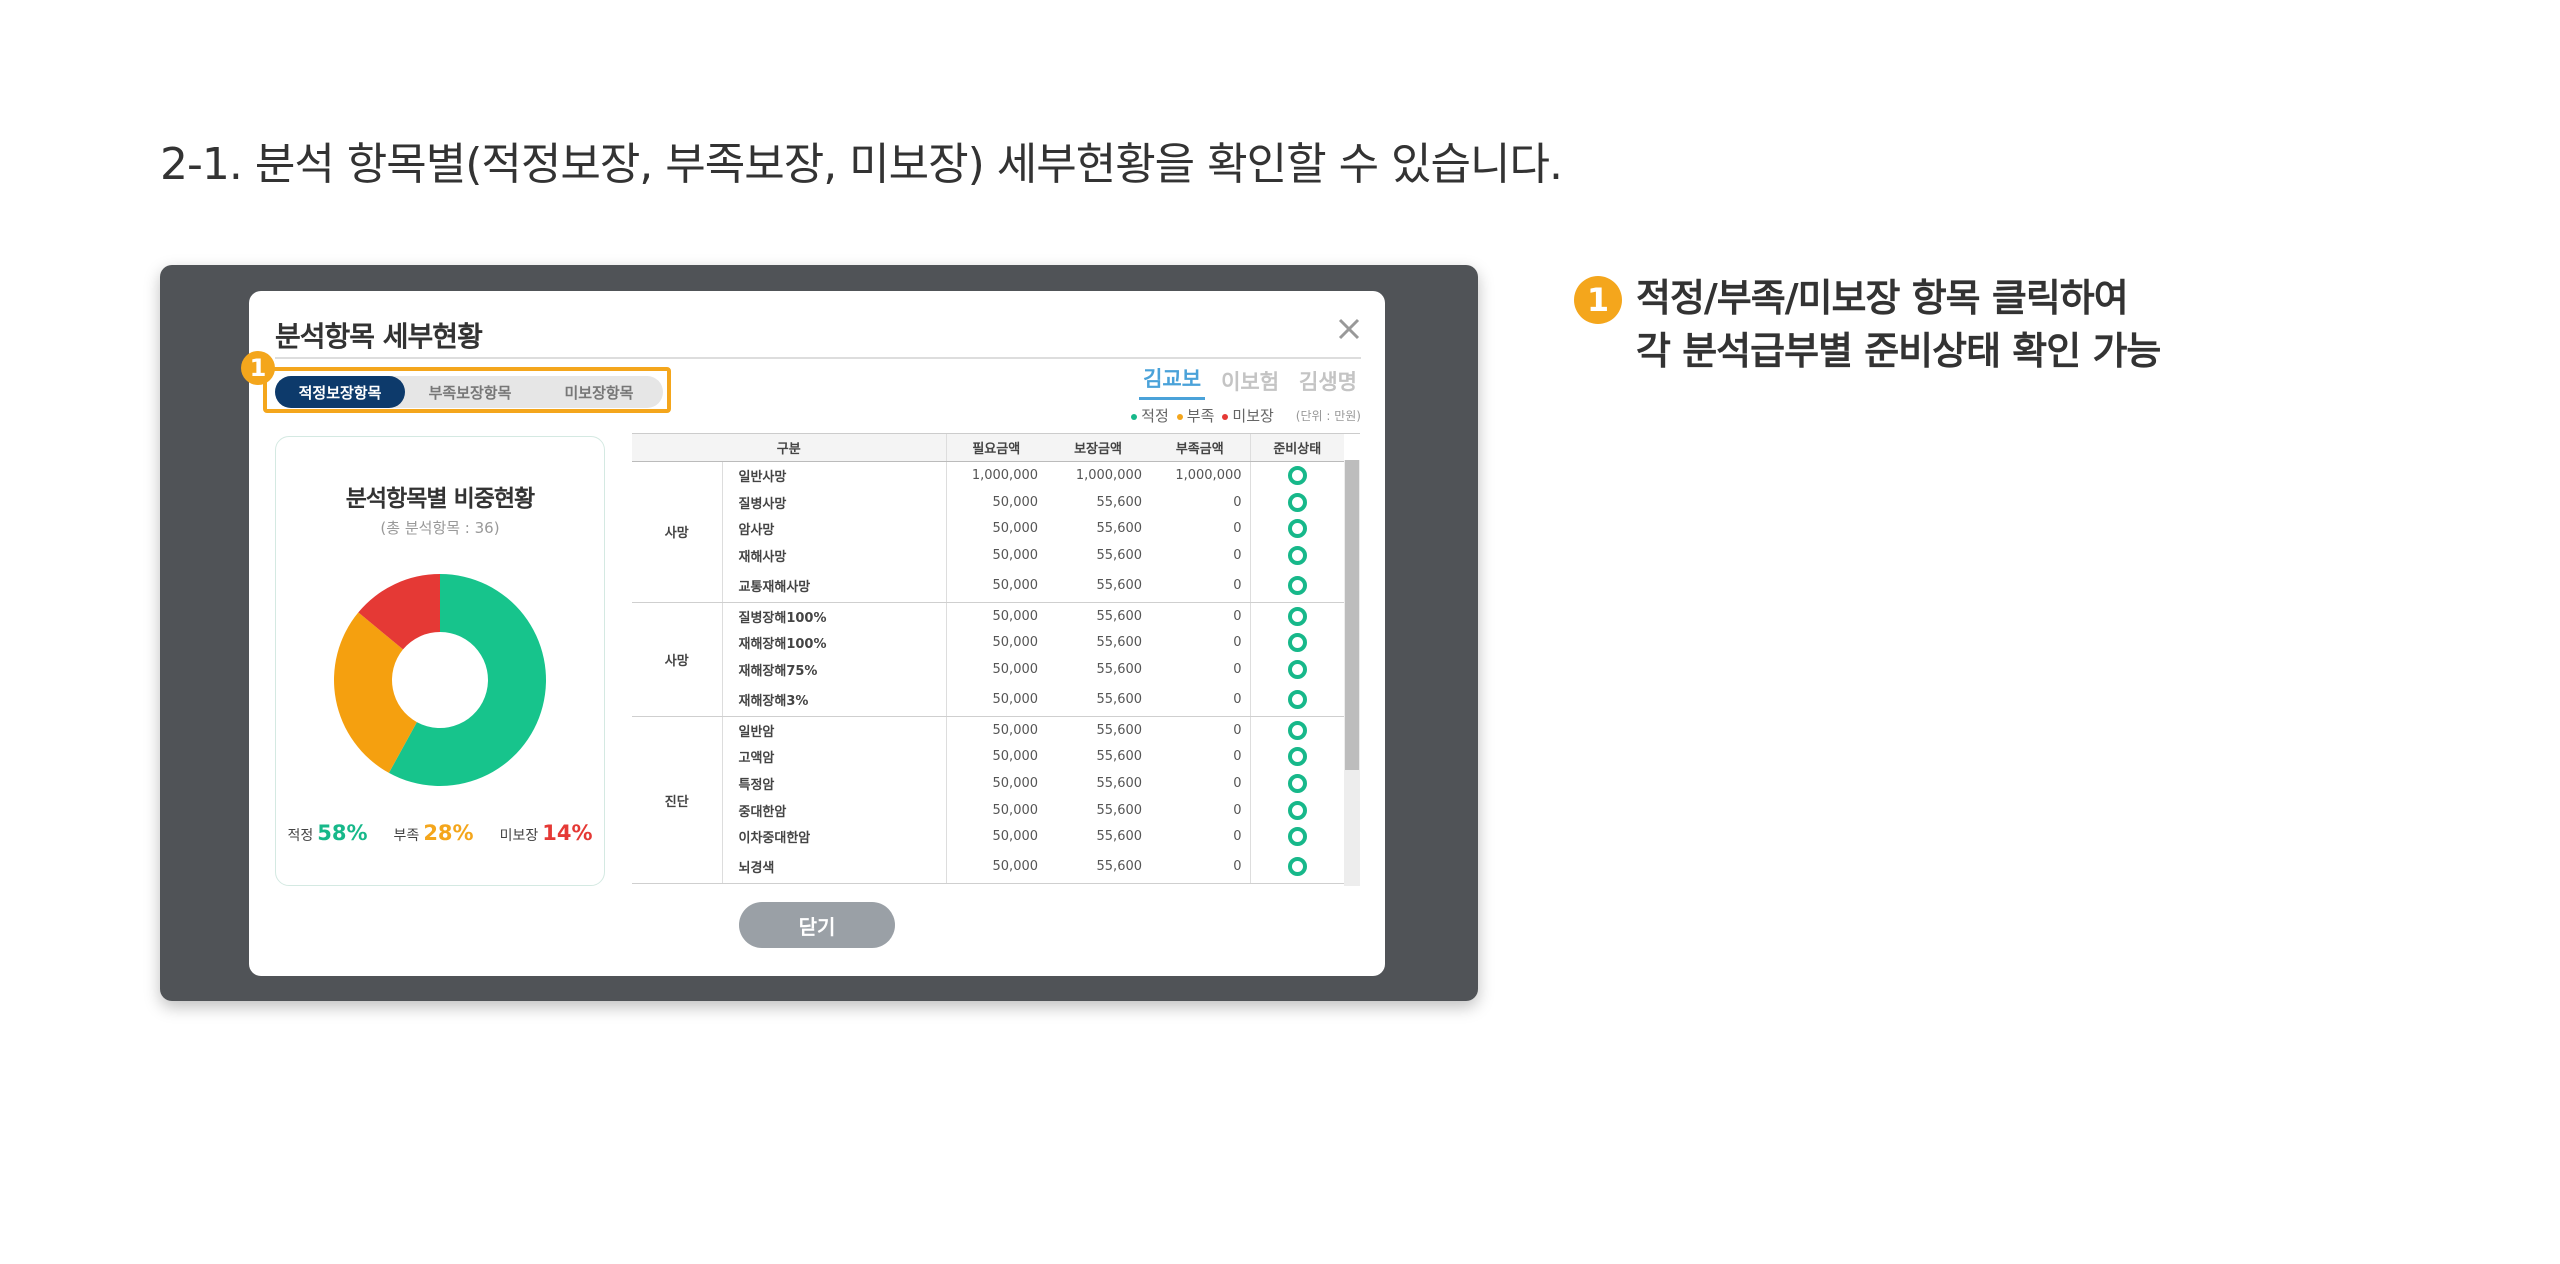  What do you see at coordinates (834, 867) in the screenshot?
I see `item-name: 뇌경색` at bounding box center [834, 867].